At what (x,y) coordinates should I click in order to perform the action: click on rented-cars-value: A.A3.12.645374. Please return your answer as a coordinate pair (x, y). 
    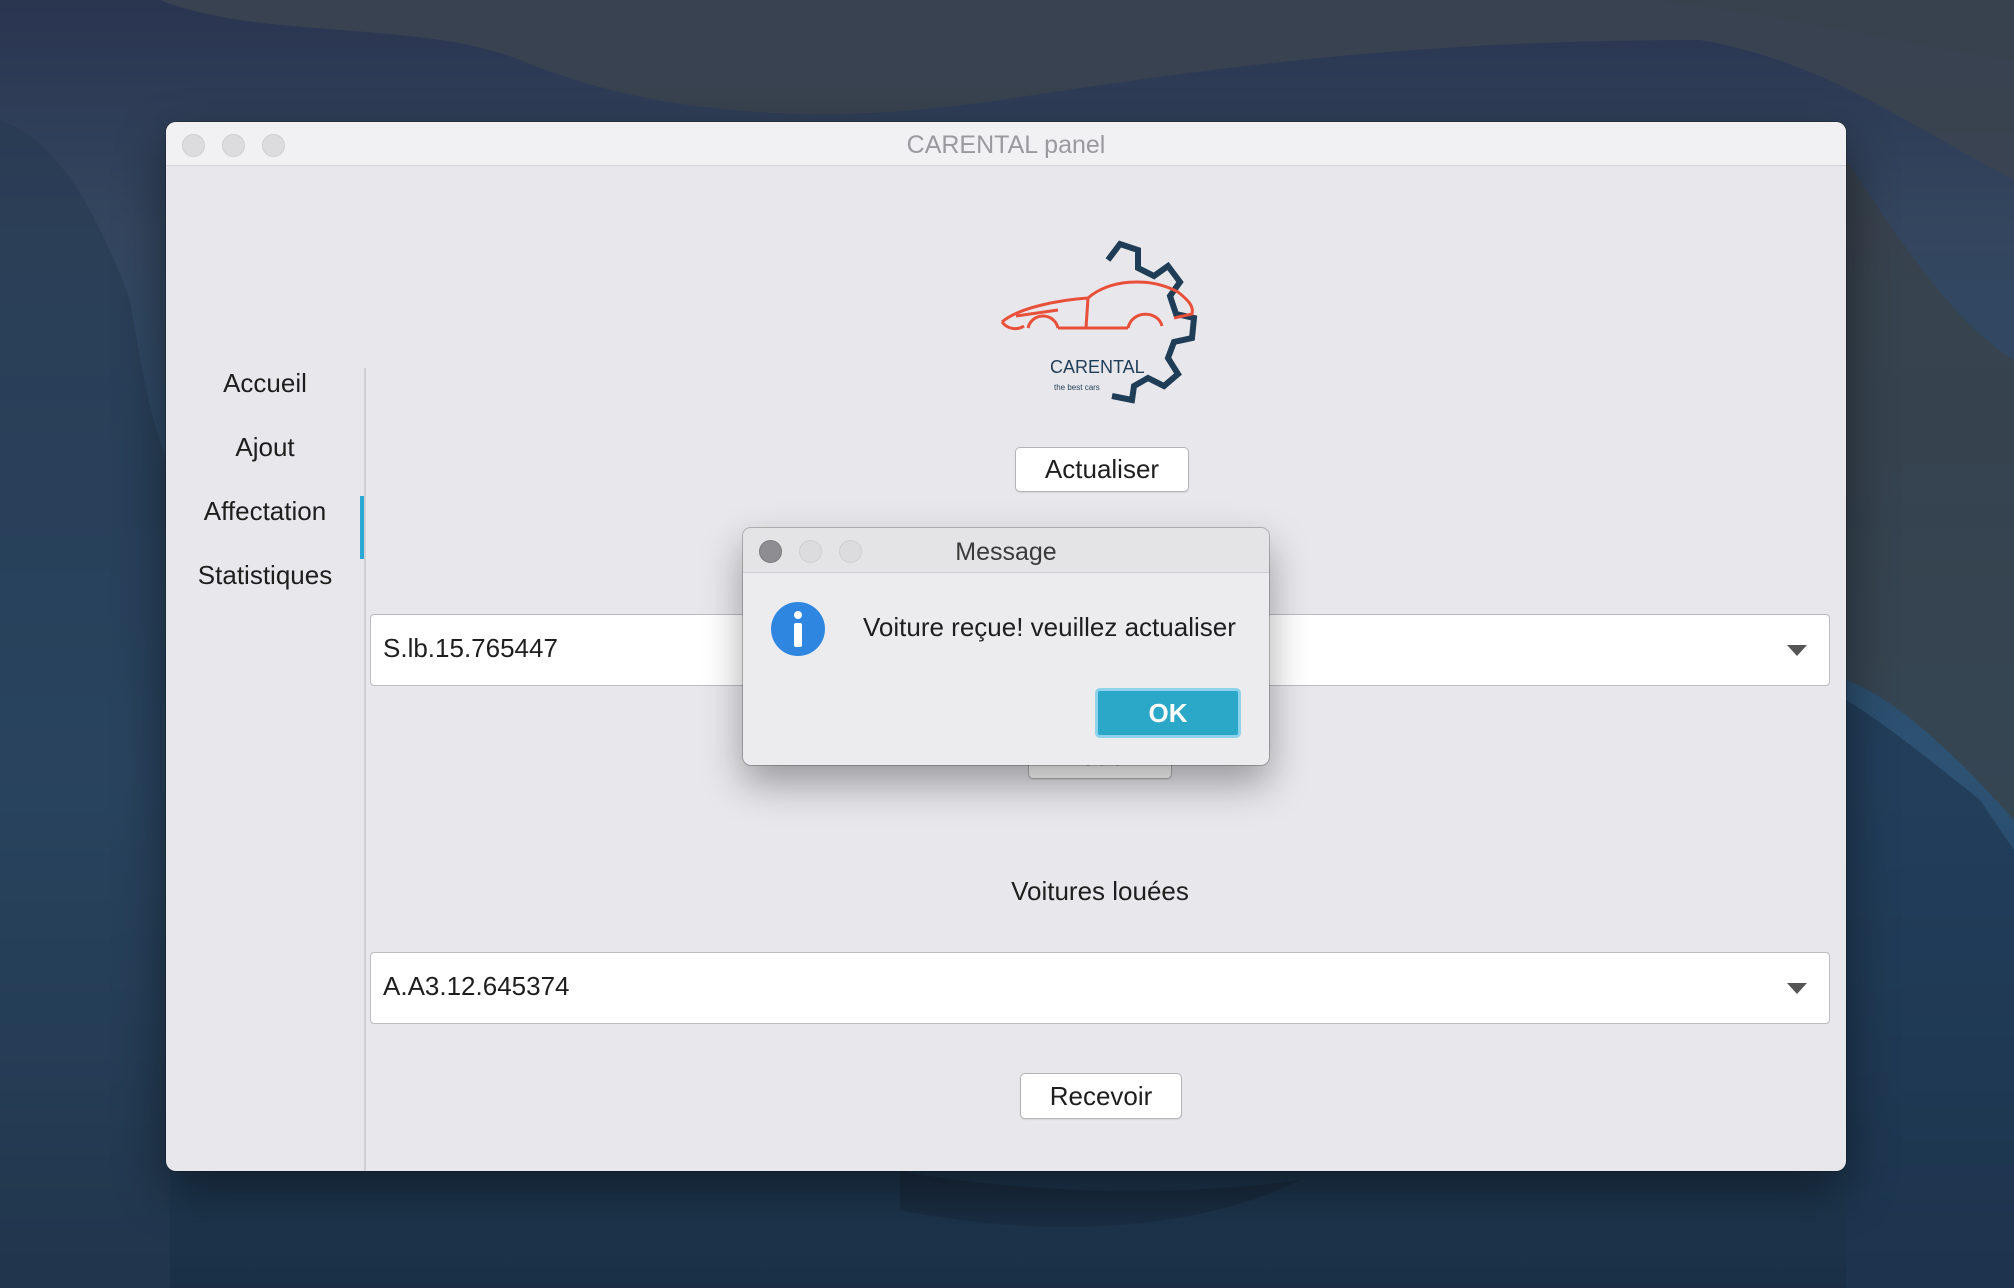
    Looking at the image, I should click on (476, 986).